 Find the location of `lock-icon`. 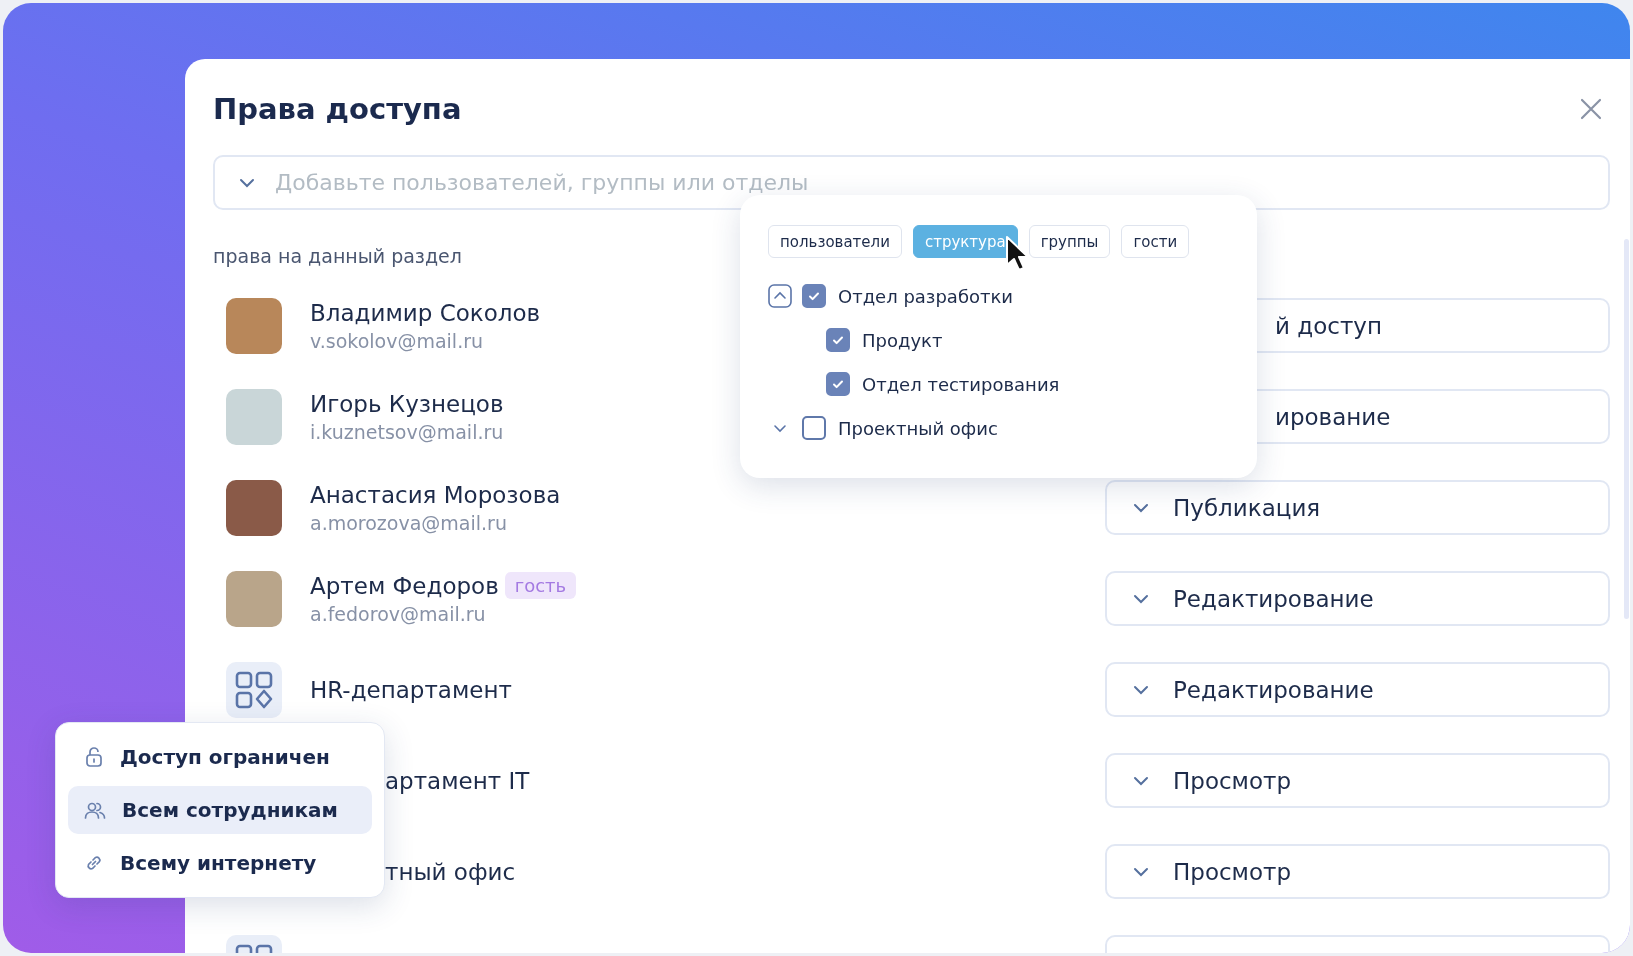

lock-icon is located at coordinates (94, 757).